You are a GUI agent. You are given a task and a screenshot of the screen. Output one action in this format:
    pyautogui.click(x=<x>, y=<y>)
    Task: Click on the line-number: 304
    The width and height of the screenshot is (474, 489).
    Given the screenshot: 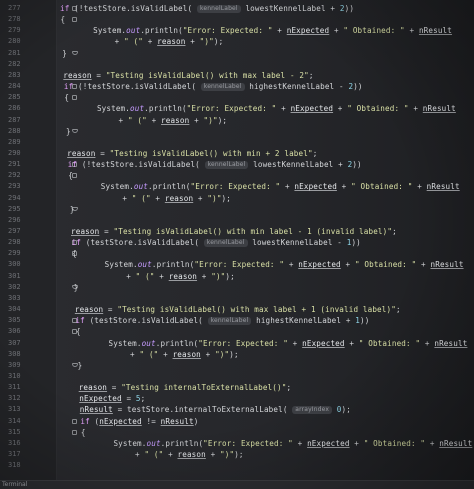 What is the action you would take?
    pyautogui.click(x=14, y=309)
    